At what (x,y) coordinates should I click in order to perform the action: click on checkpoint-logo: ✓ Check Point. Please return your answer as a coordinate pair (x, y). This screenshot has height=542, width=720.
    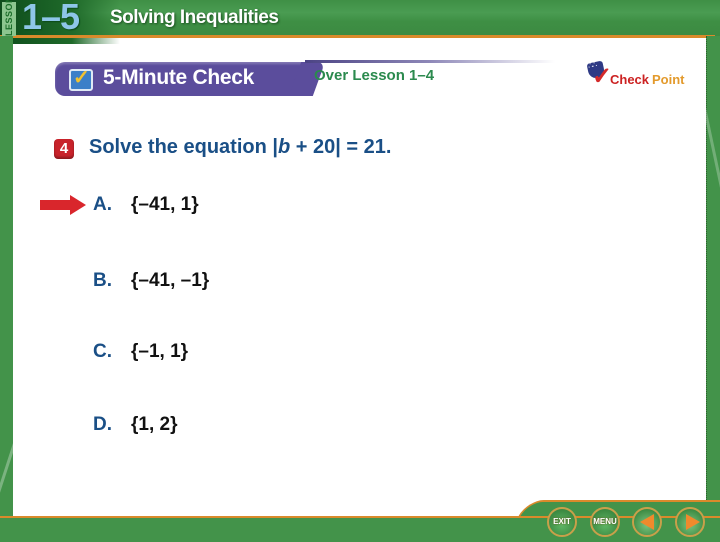
    Looking at the image, I should click on (641, 77).